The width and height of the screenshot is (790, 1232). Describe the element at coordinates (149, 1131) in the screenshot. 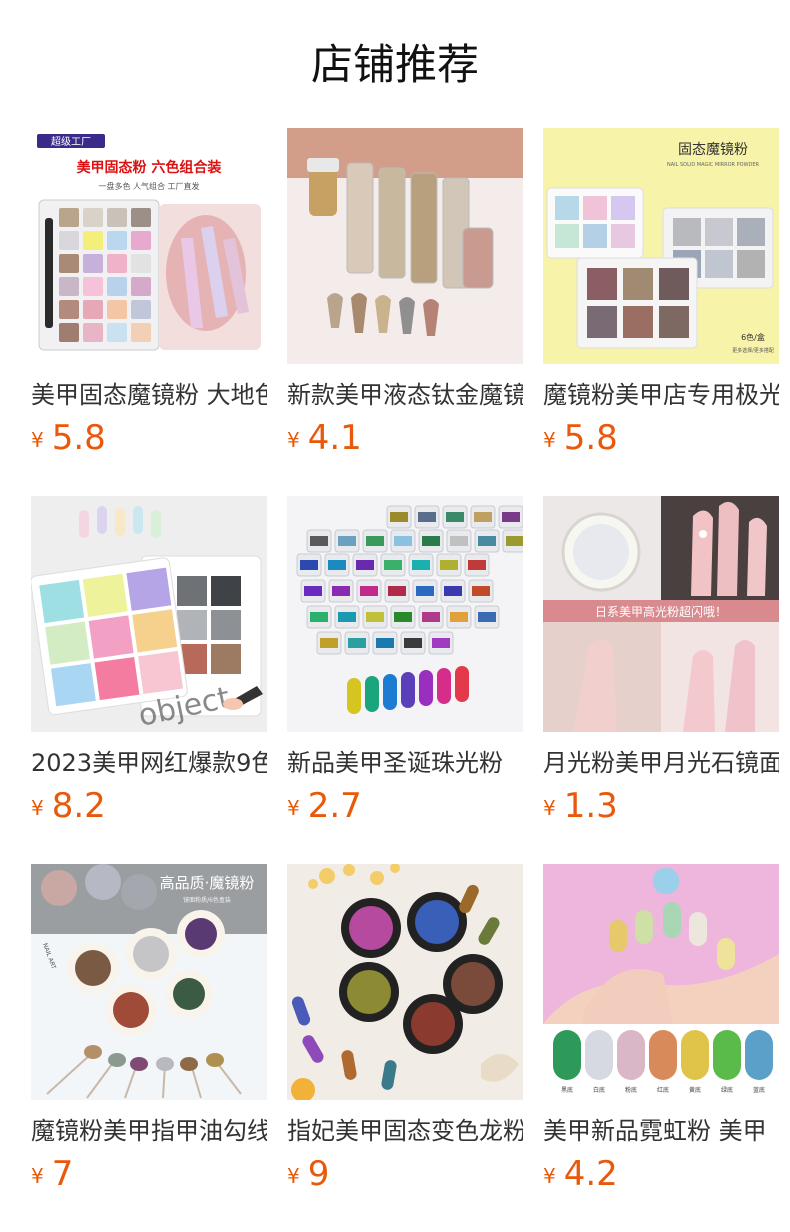

I see `product-name: 魔镜粉美甲指甲油勾线` at that location.